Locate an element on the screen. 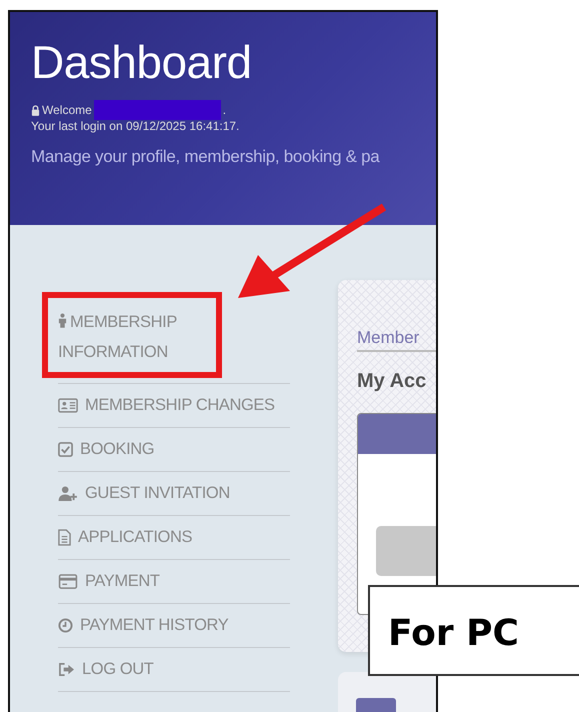 Image resolution: width=579 pixels, height=712 pixels. lock-icon is located at coordinates (35, 110).